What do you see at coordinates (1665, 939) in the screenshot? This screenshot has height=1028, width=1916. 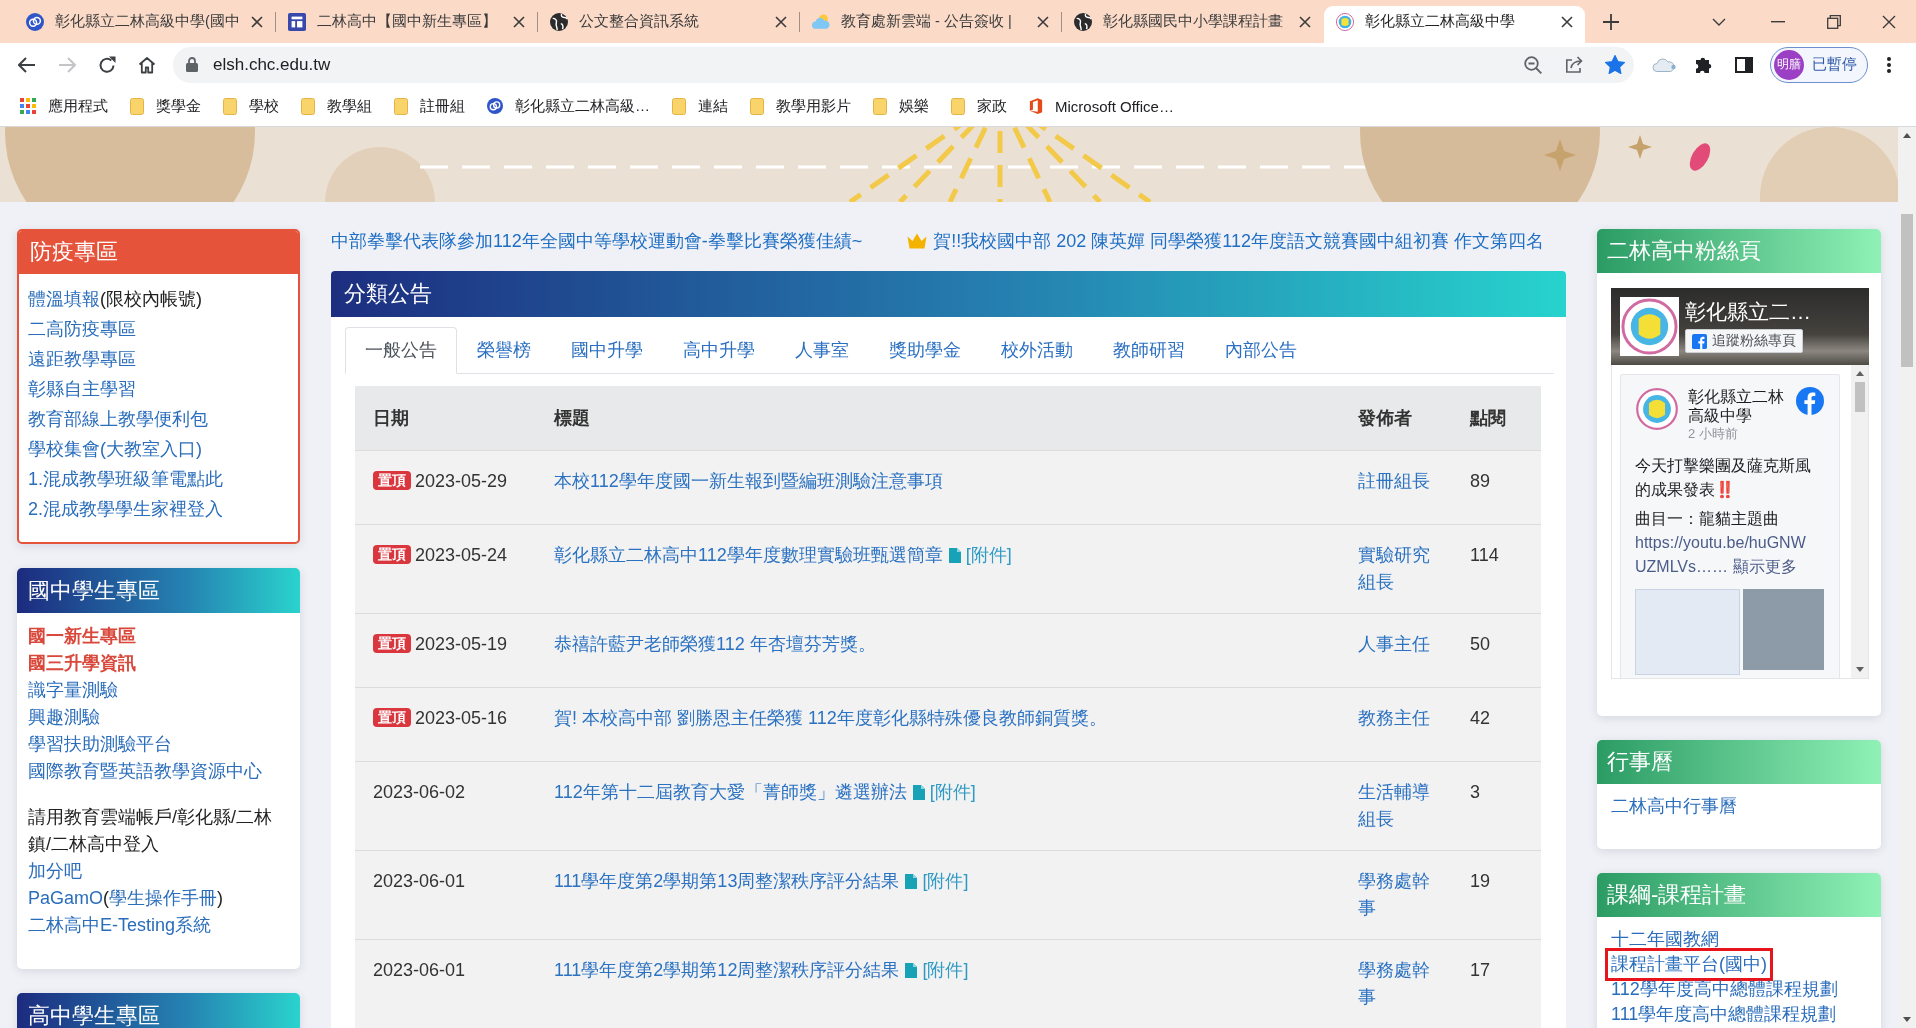 I see `sidebar-link: 十二年國教網` at bounding box center [1665, 939].